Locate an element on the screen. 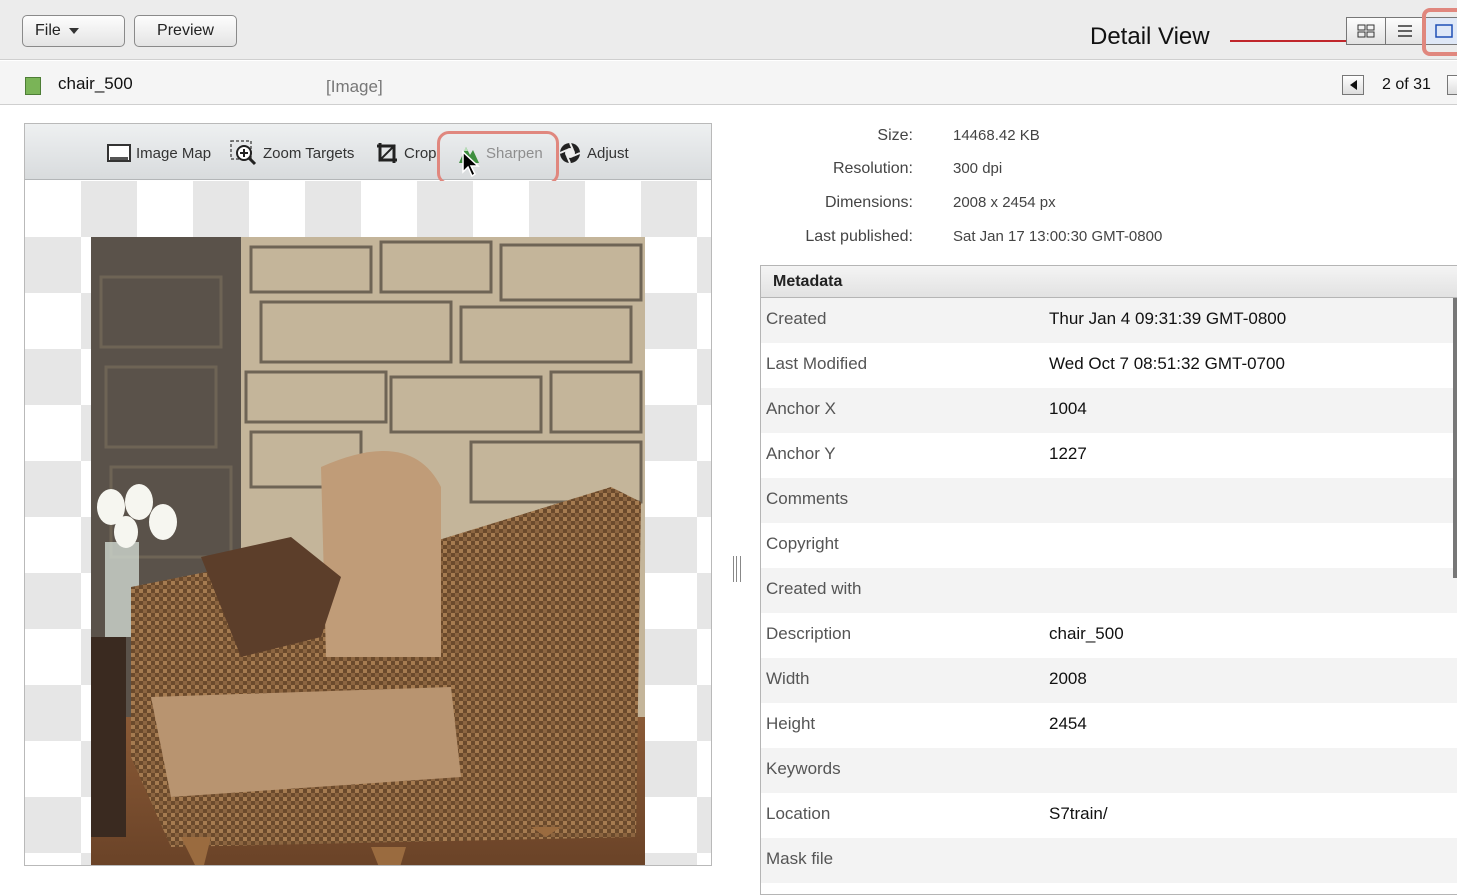 This screenshot has height=895, width=1457. pager-count: 2 of 31 is located at coordinates (1406, 84).